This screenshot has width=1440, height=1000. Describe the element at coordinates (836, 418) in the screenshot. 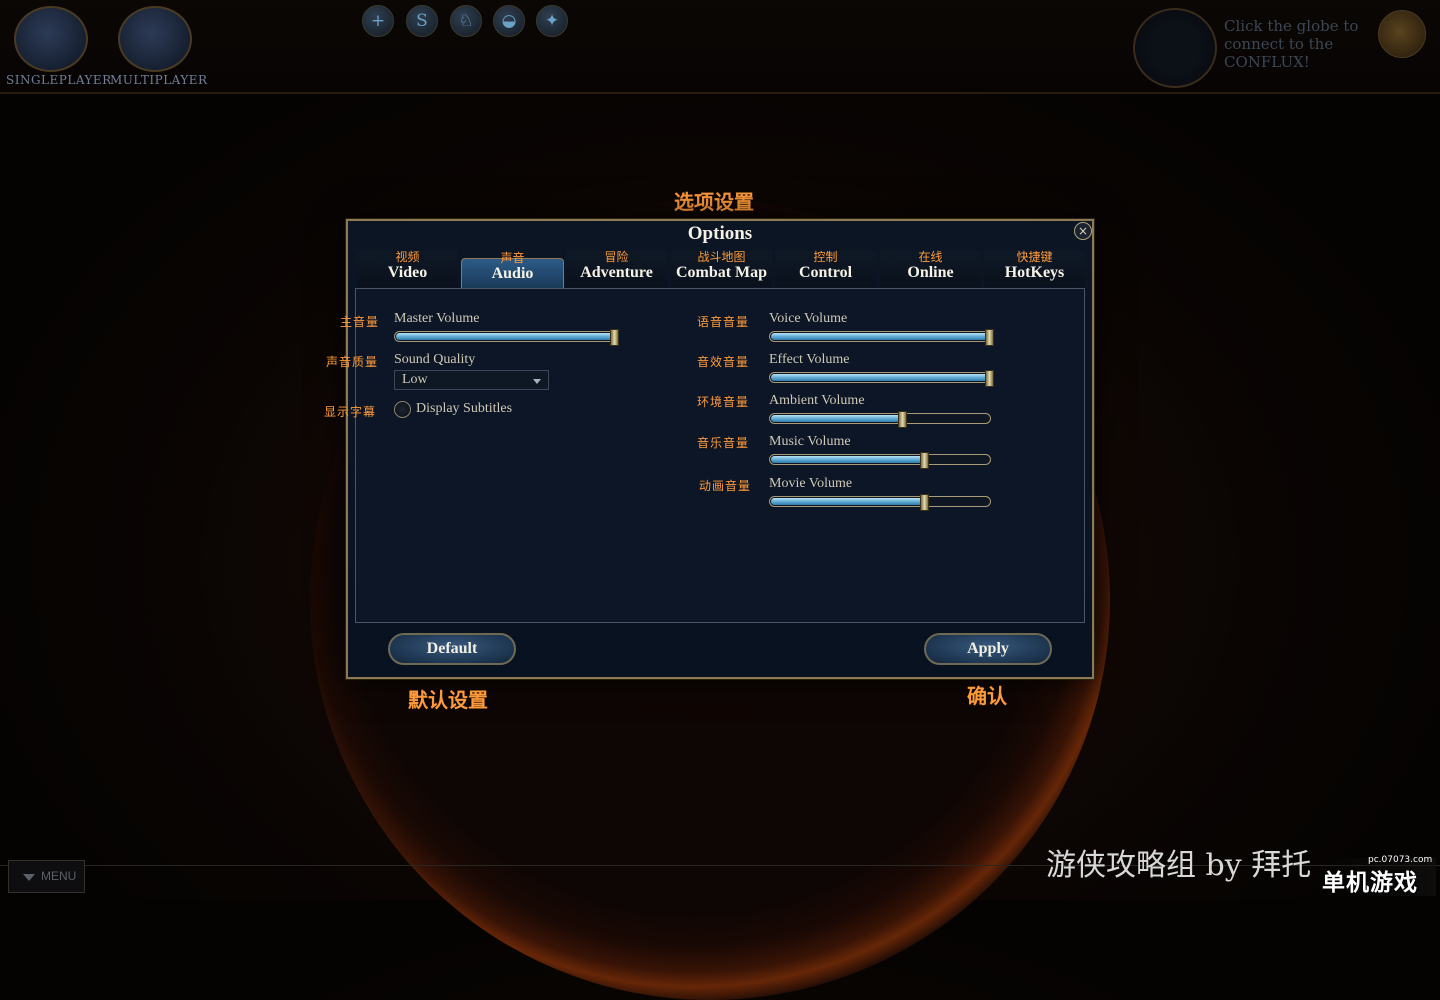

I see `ambient-volume-fill` at that location.